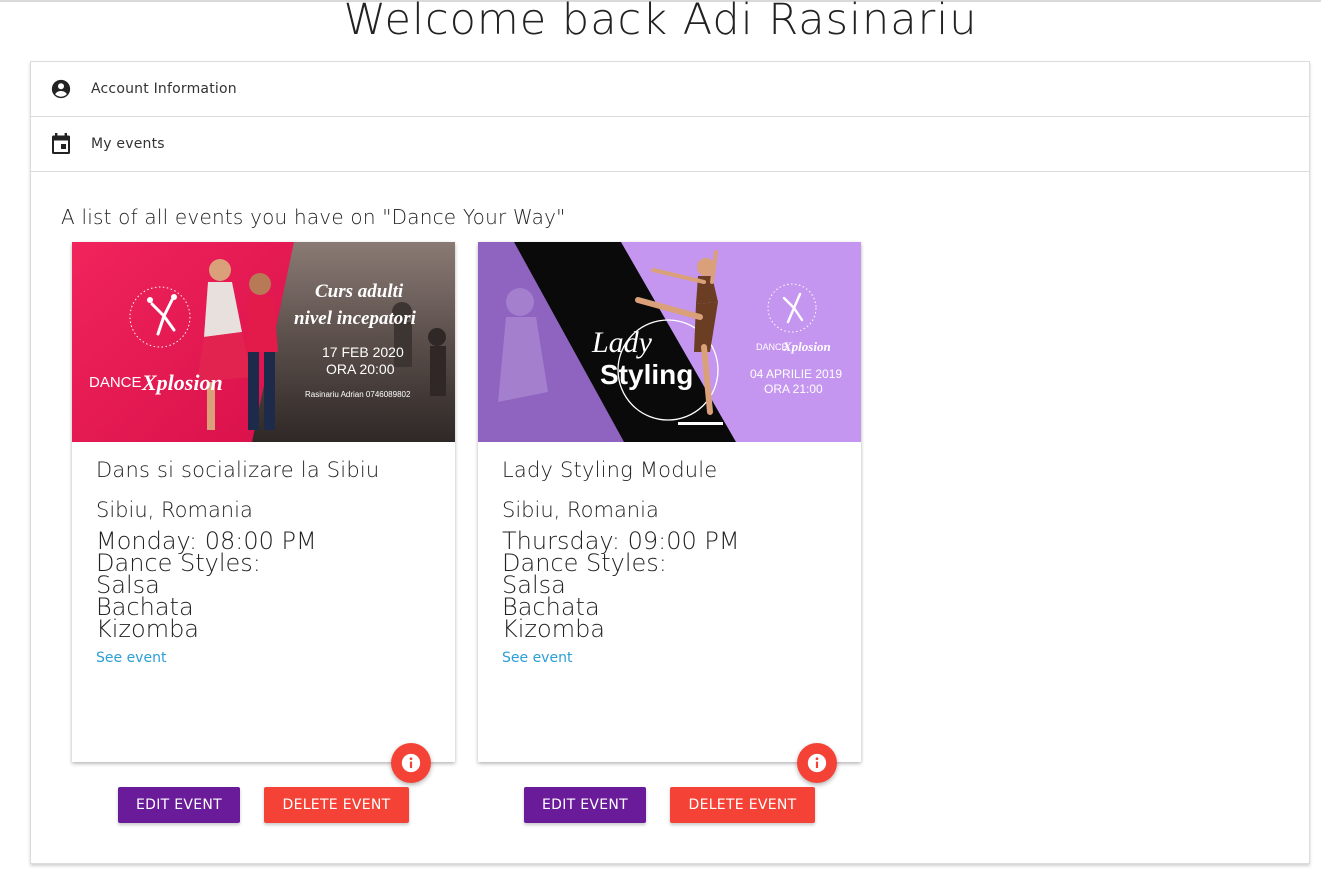 Image resolution: width=1321 pixels, height=872 pixels. I want to click on my-events-header: My events, so click(670, 144).